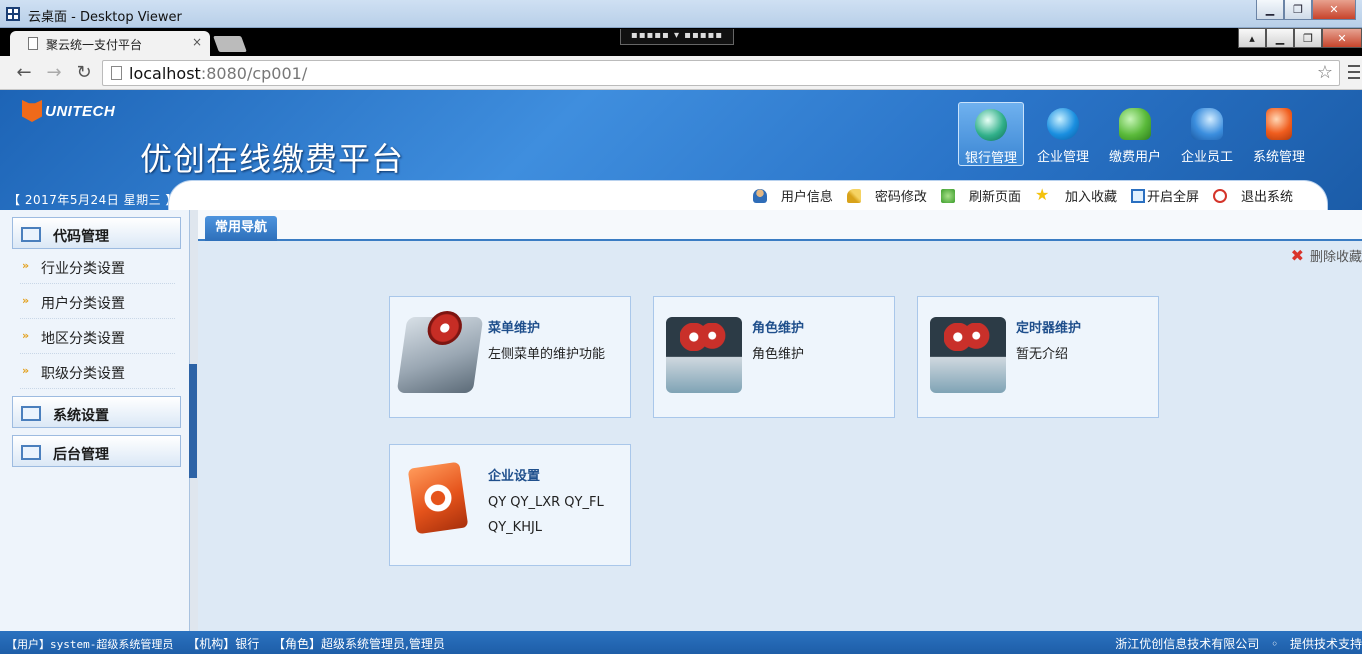 The image size is (1362, 654). I want to click on delete-icon: ✖, so click(1297, 255).